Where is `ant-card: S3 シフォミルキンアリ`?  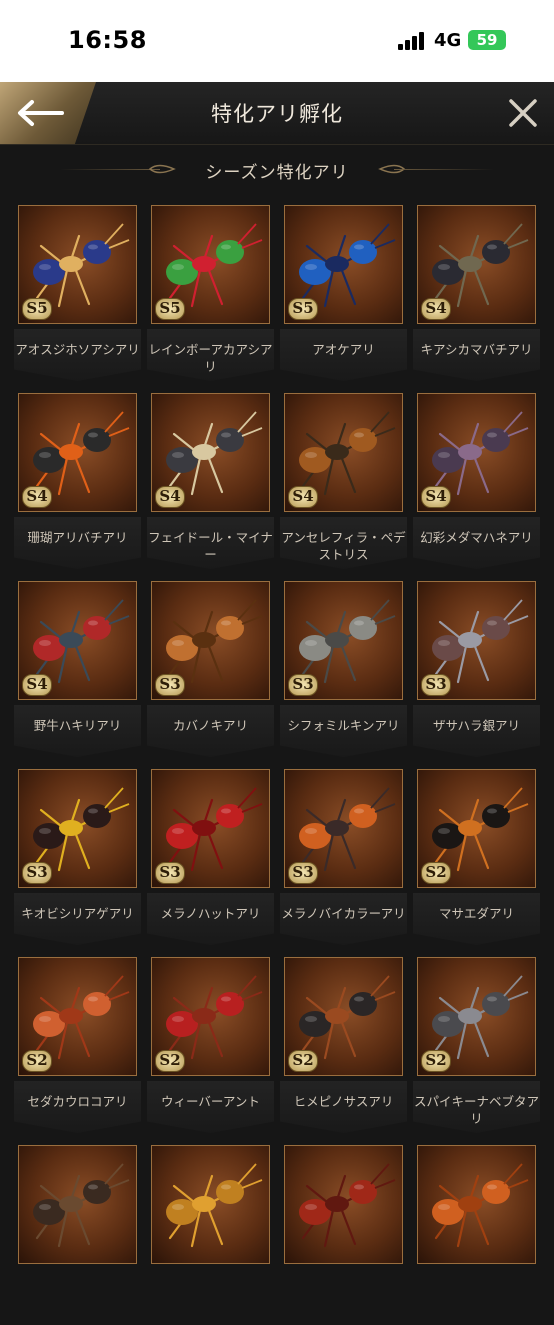
ant-card: S3 シフォミルキンアリ is located at coordinates (348, 671).